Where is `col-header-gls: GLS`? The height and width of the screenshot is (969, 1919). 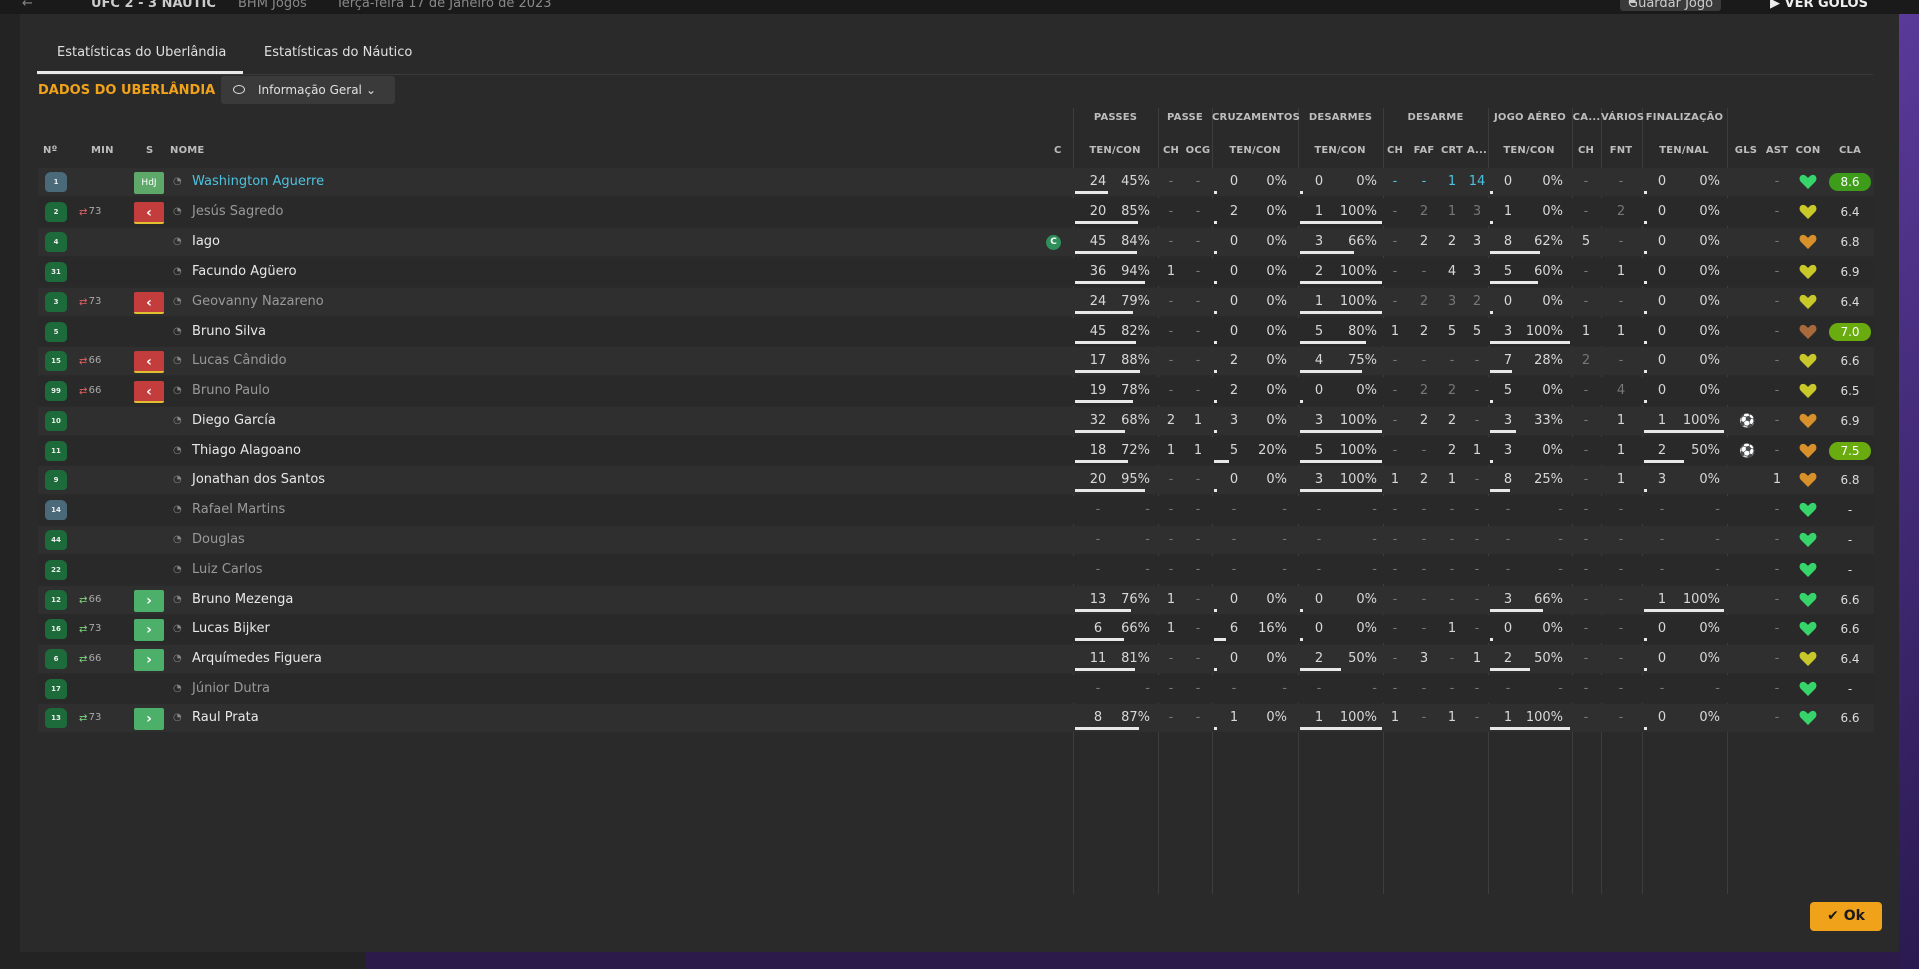
col-header-gls: GLS is located at coordinates (1746, 150).